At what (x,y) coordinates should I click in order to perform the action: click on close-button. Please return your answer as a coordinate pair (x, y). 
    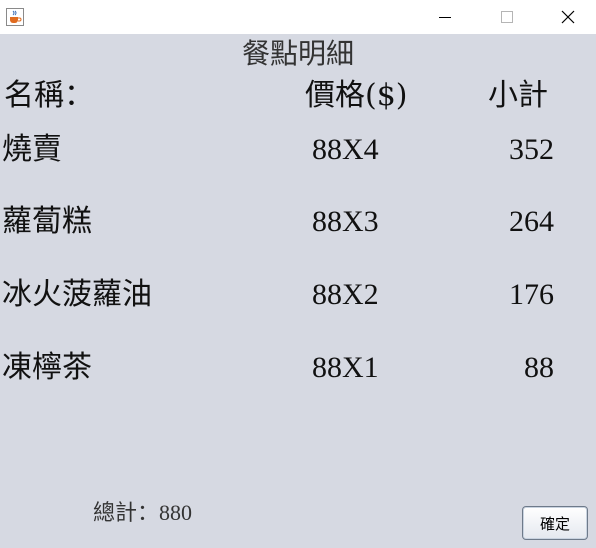
    Looking at the image, I should click on (568, 17).